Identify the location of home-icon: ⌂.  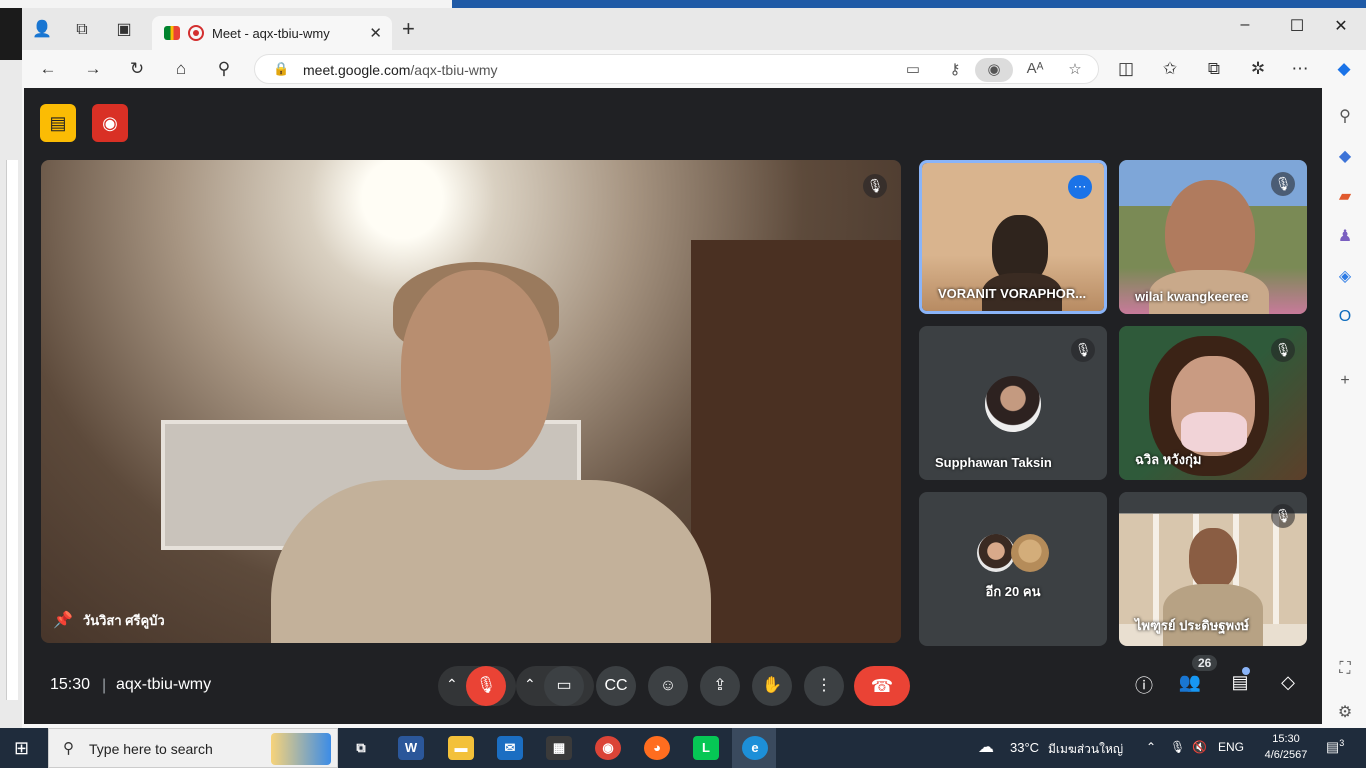
(181, 70).